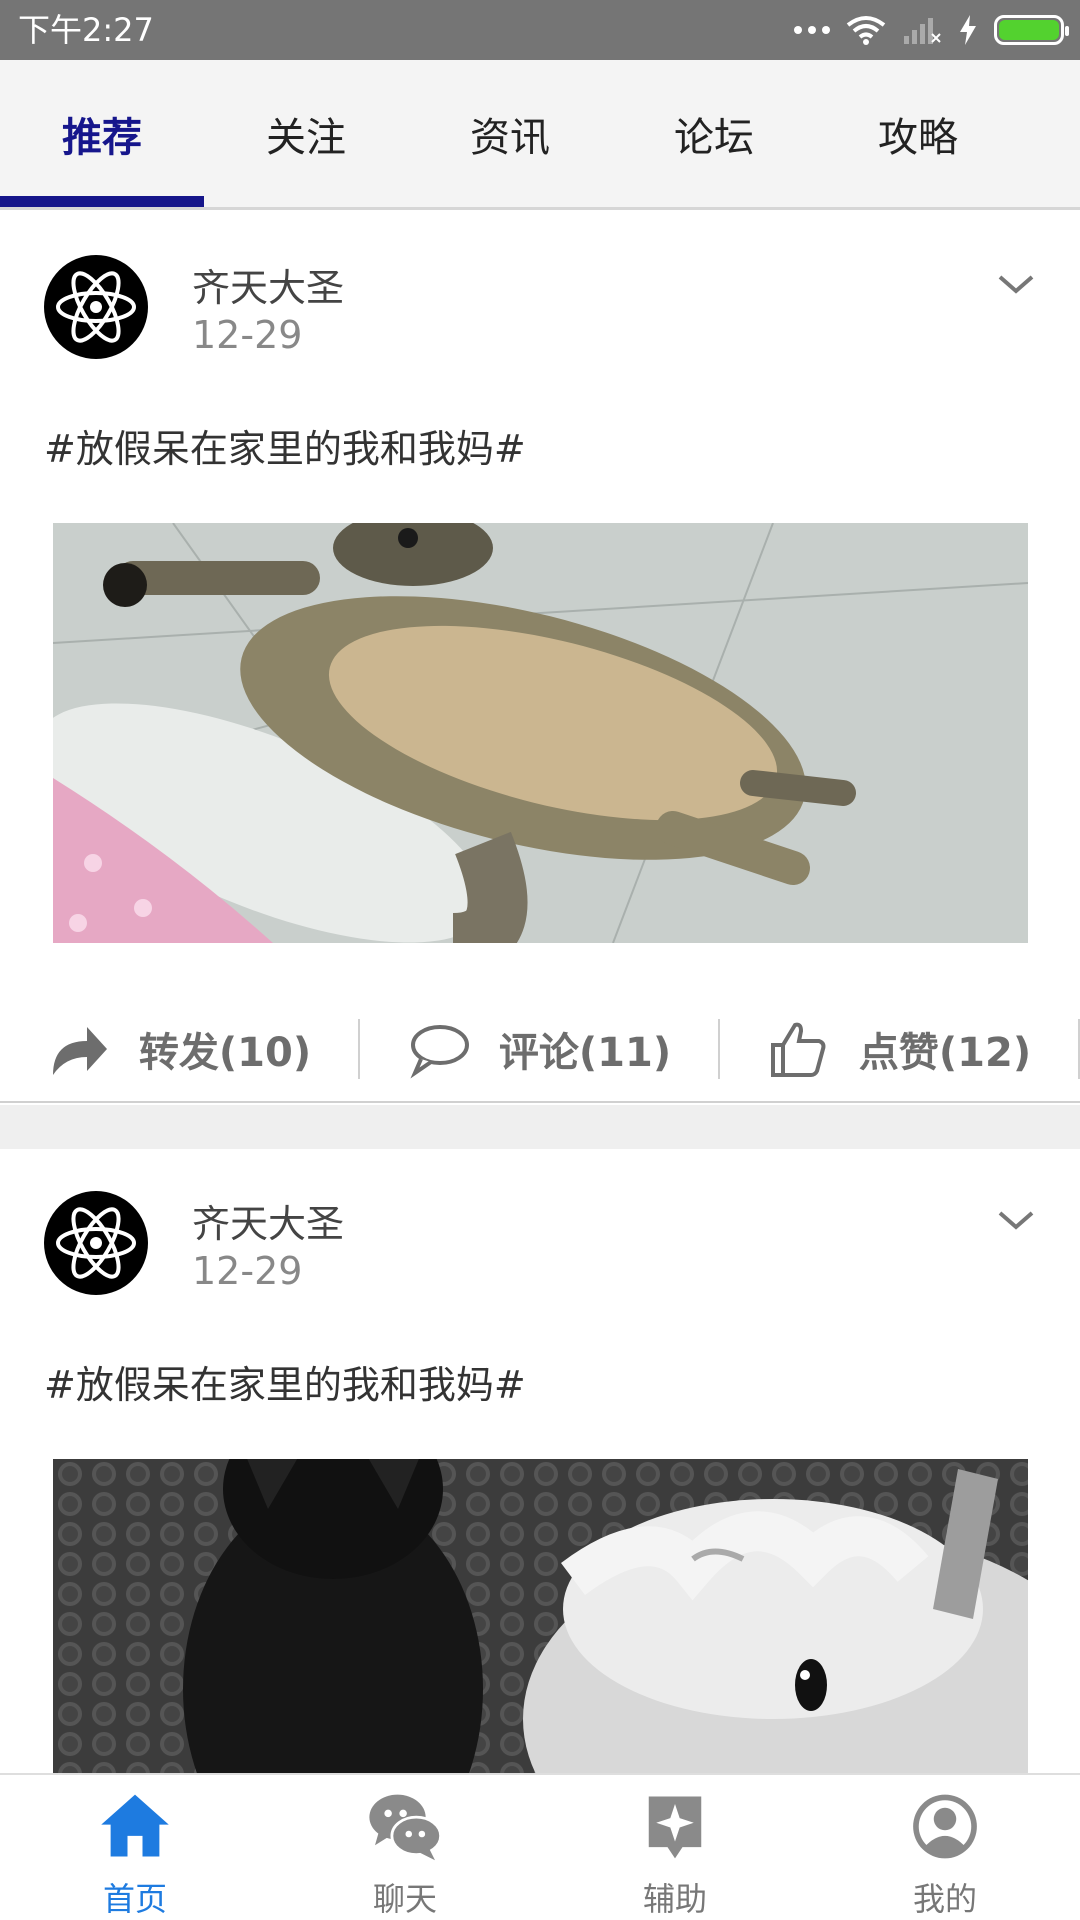  I want to click on tab-recommend: 推荐, so click(102, 133).